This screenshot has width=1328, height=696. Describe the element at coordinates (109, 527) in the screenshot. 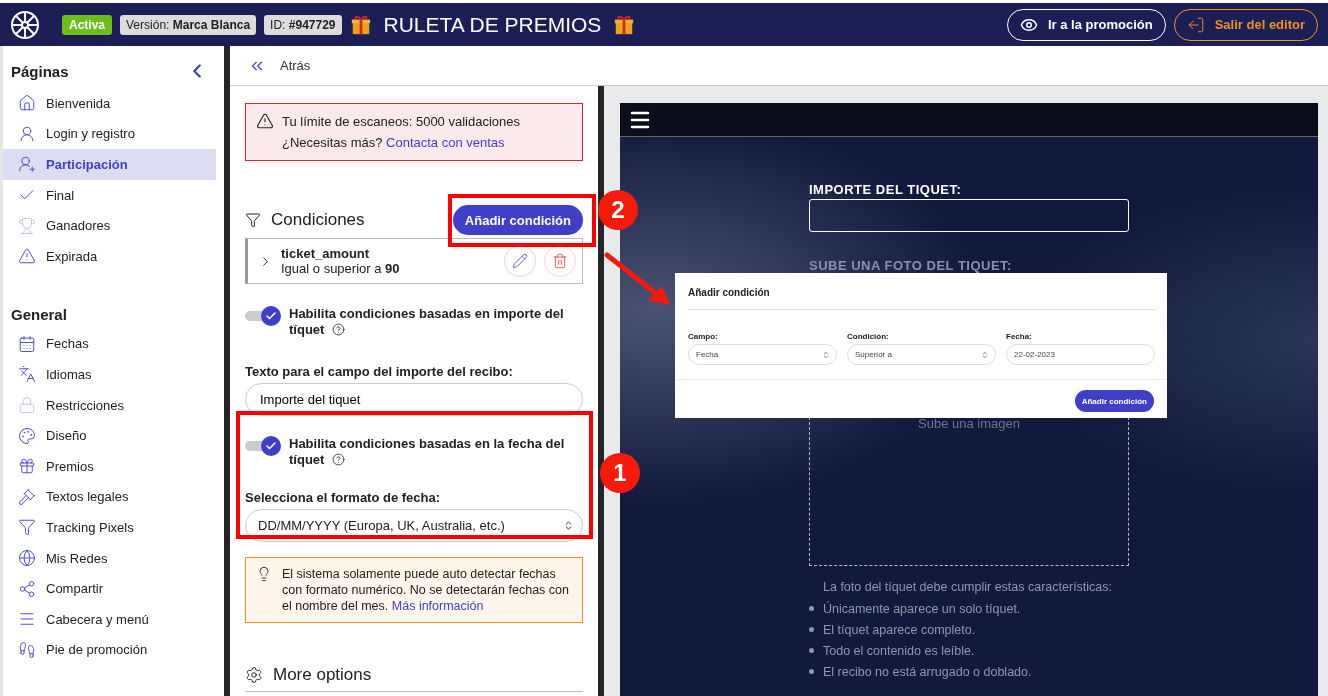

I see `sidebar-item: Tracking Pixels` at that location.